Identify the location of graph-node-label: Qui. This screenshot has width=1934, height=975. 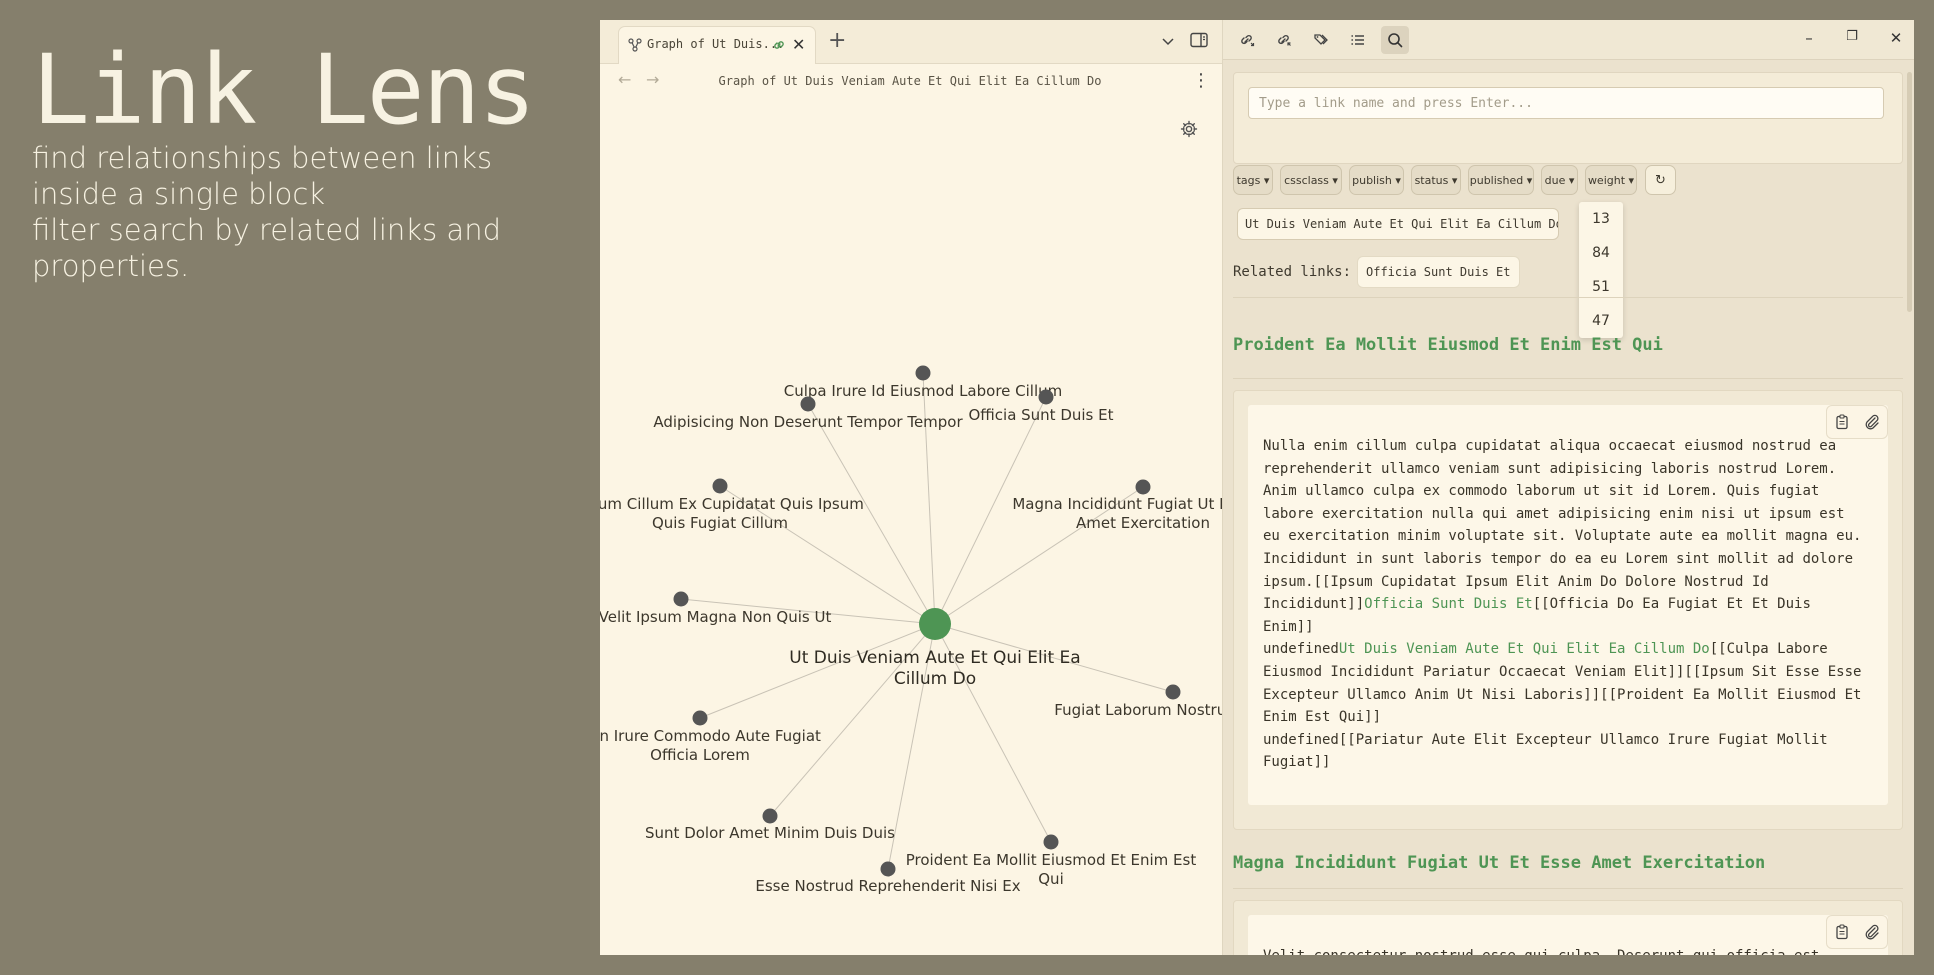
(1050, 879).